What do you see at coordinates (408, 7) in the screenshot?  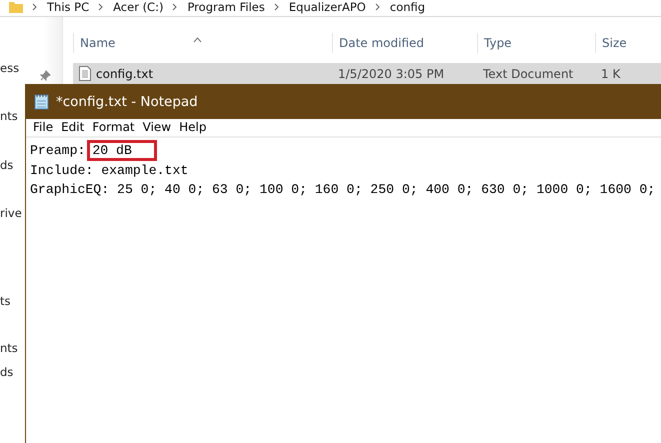 I see `breadcrumb-item: config` at bounding box center [408, 7].